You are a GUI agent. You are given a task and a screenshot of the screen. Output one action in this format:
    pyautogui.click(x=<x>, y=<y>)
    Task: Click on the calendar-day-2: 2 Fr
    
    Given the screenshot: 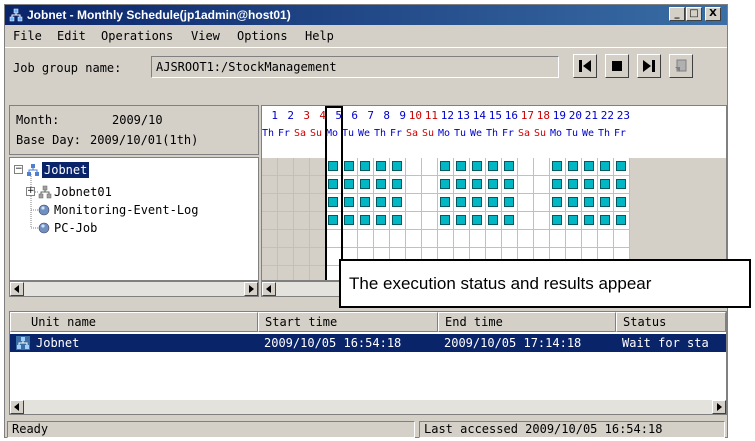 What is the action you would take?
    pyautogui.click(x=286, y=132)
    